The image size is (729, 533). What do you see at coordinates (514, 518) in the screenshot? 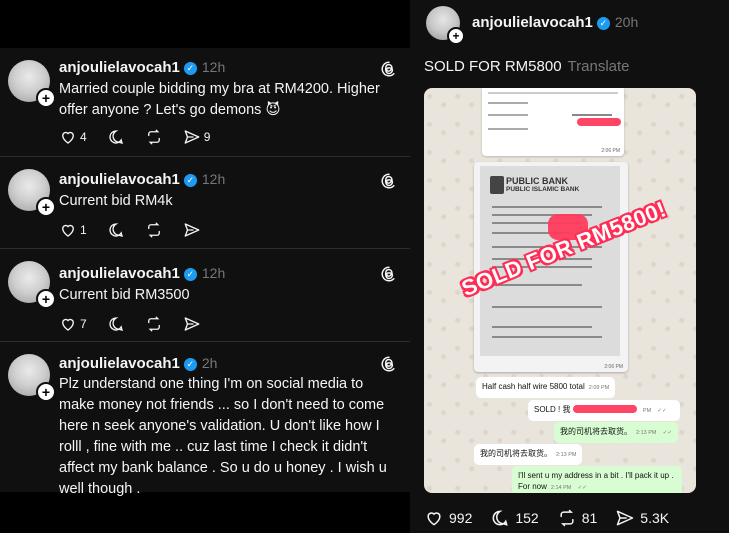
I see `reply-button: 152` at bounding box center [514, 518].